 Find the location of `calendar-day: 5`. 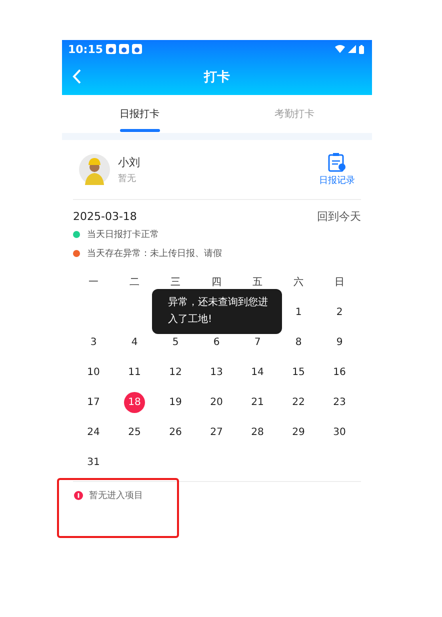

calendar-day: 5 is located at coordinates (175, 342).